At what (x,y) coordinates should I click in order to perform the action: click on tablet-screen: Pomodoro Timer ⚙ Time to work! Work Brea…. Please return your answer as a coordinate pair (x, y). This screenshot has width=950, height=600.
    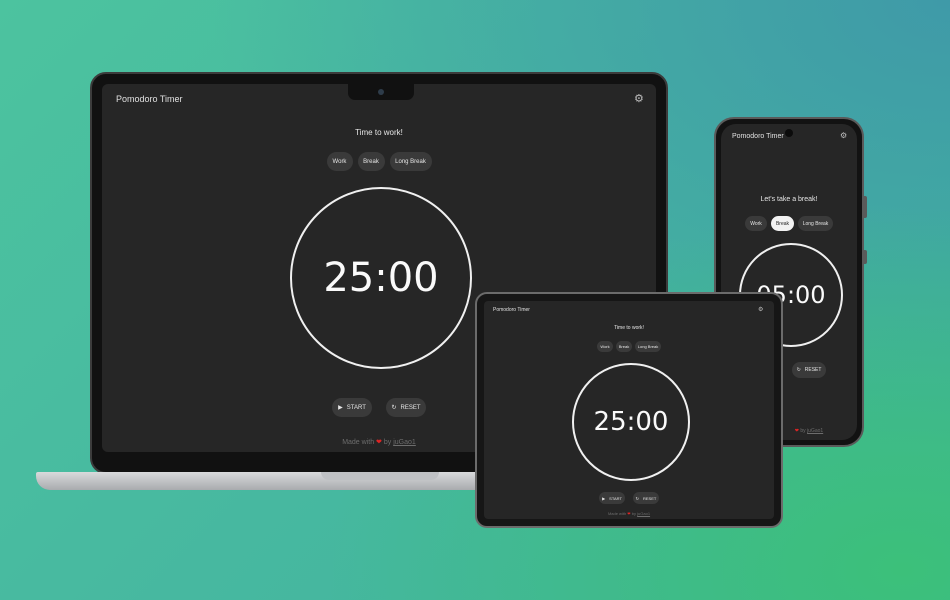
    Looking at the image, I should click on (629, 410).